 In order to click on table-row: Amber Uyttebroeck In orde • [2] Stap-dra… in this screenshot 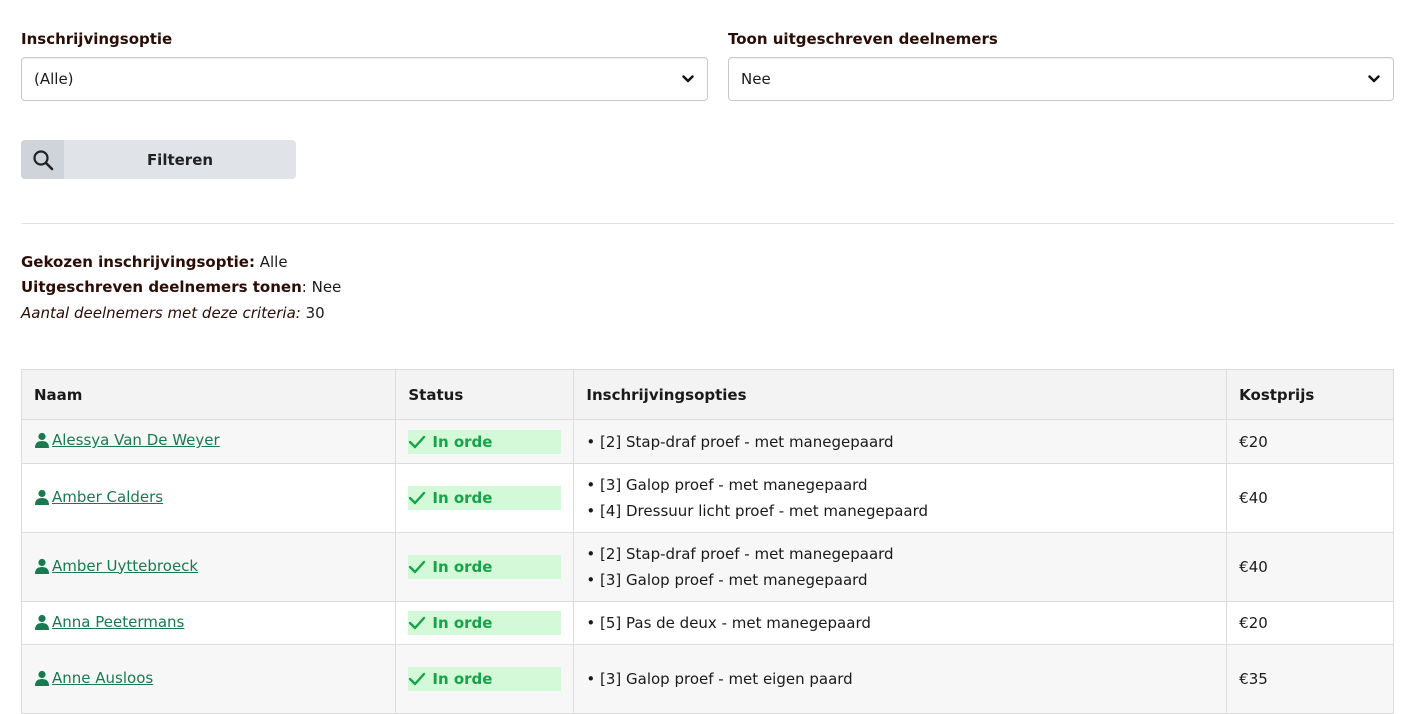, I will do `click(707, 567)`.